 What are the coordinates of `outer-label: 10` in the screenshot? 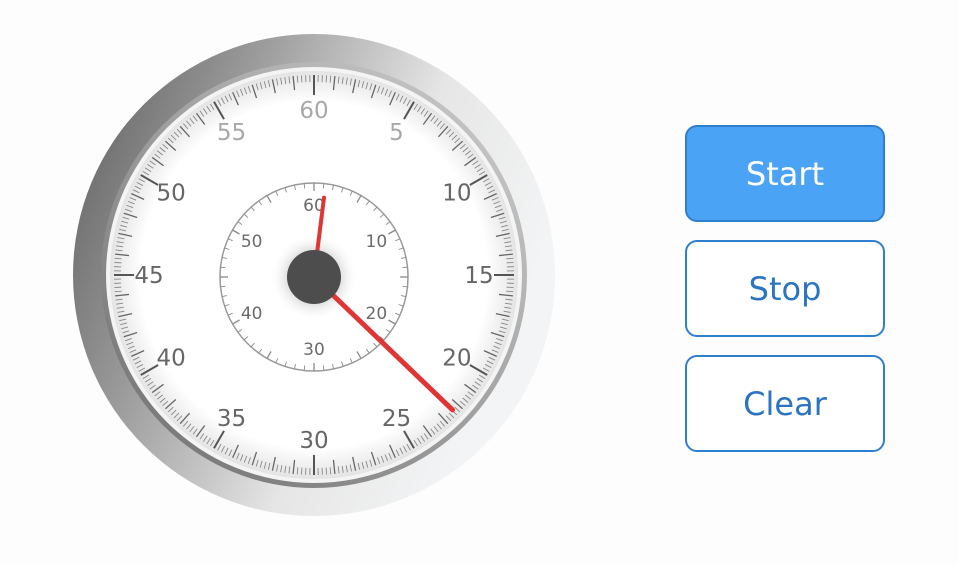 It's located at (456, 194).